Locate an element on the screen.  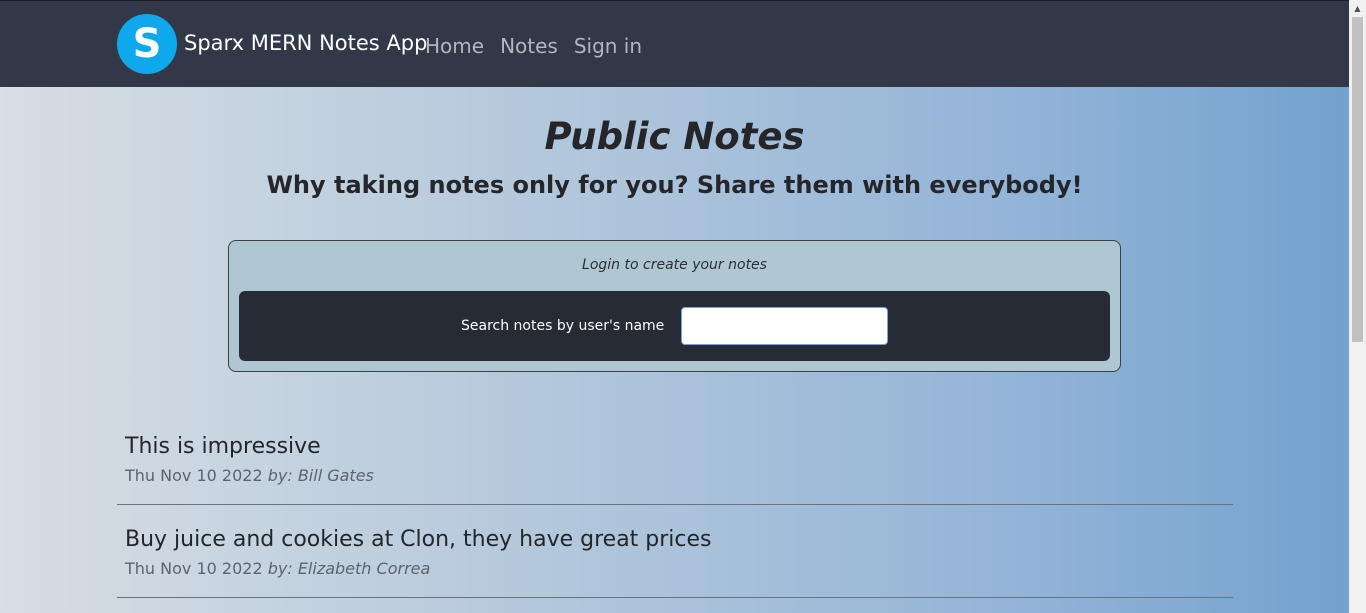
note-author: by: Elizabeth Correa is located at coordinates (349, 568).